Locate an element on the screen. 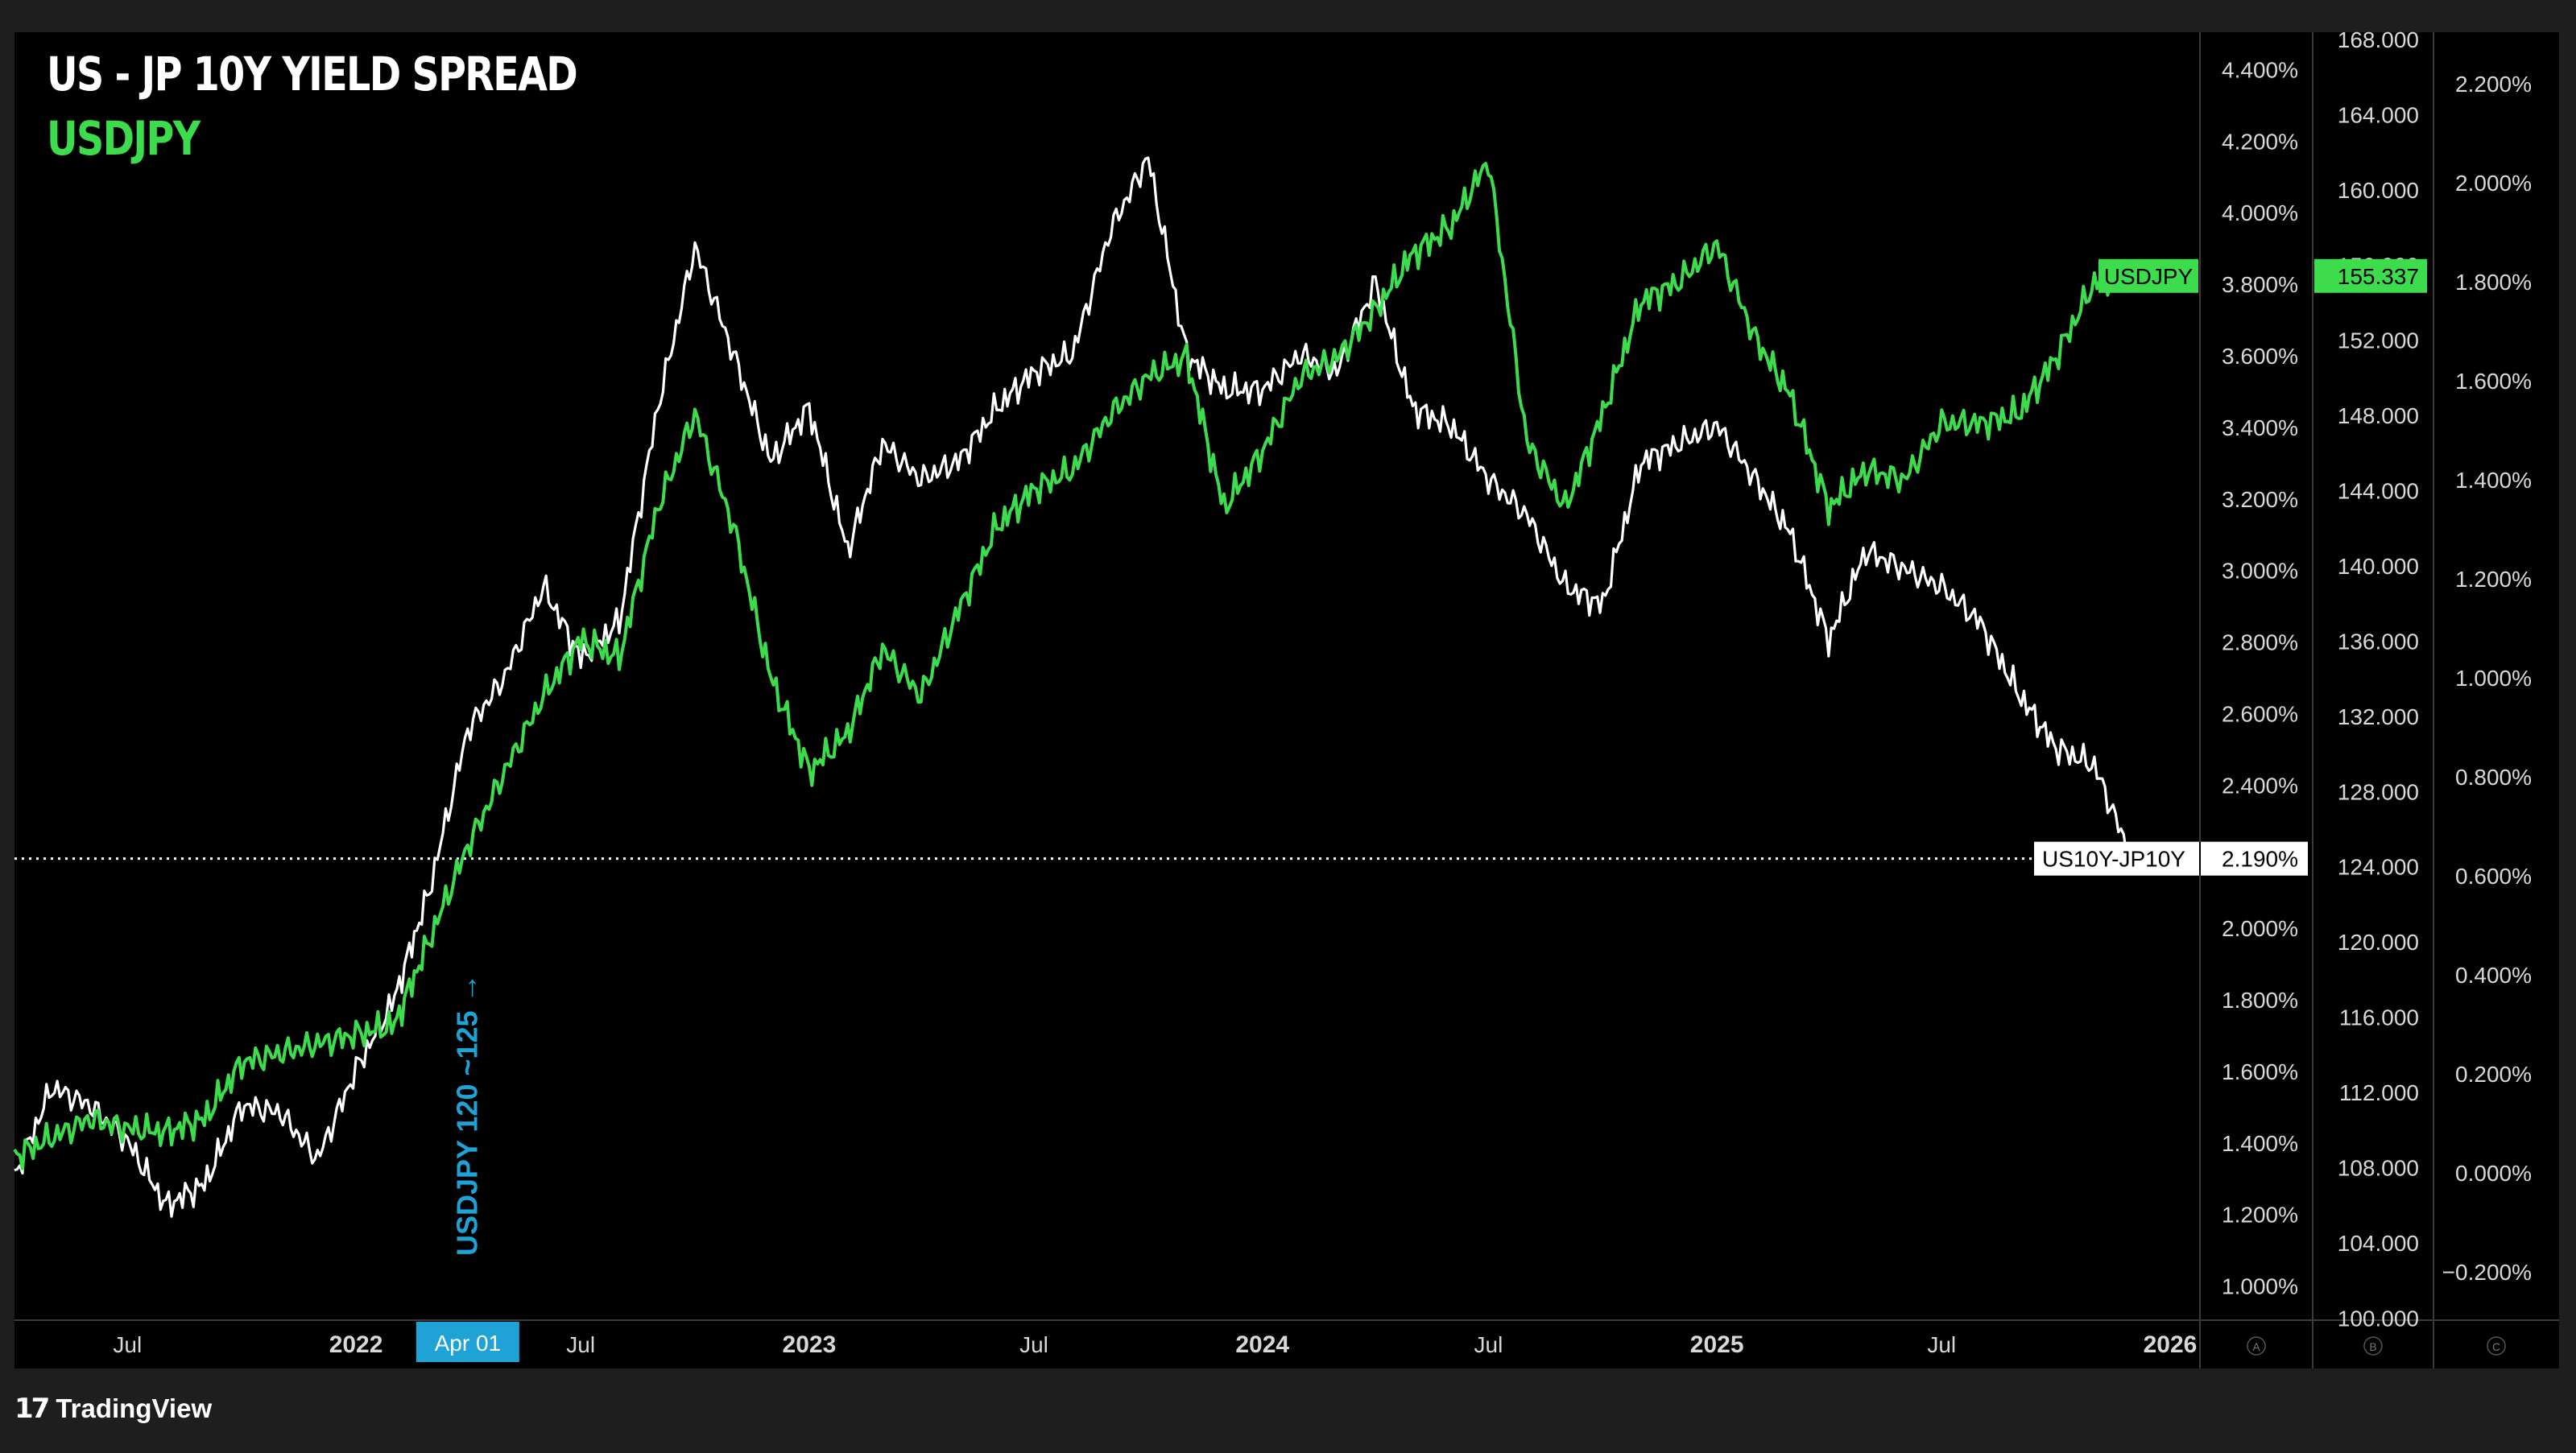 The height and width of the screenshot is (1453, 2576). axis-c-tick-label: 1.400% is located at coordinates (2493, 481).